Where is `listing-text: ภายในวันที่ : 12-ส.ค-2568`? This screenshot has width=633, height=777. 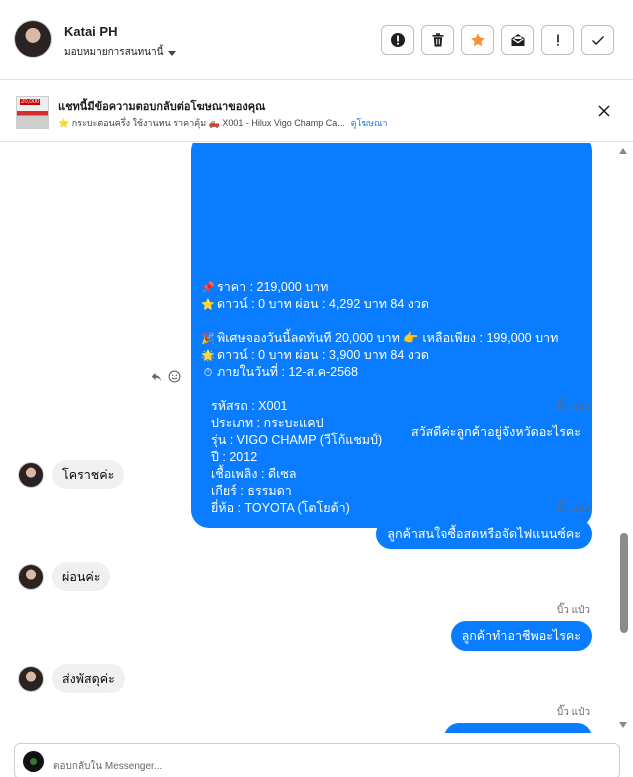
listing-text: ภายในวันที่ : 12-ส.ค-2568 is located at coordinates (287, 372).